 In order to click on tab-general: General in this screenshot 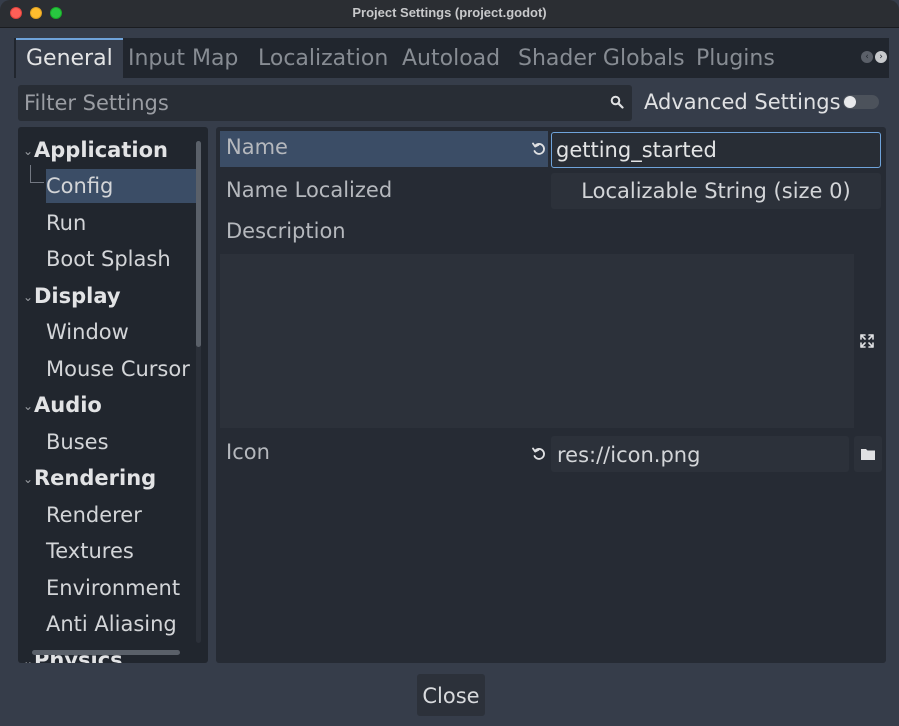, I will do `click(69, 58)`.